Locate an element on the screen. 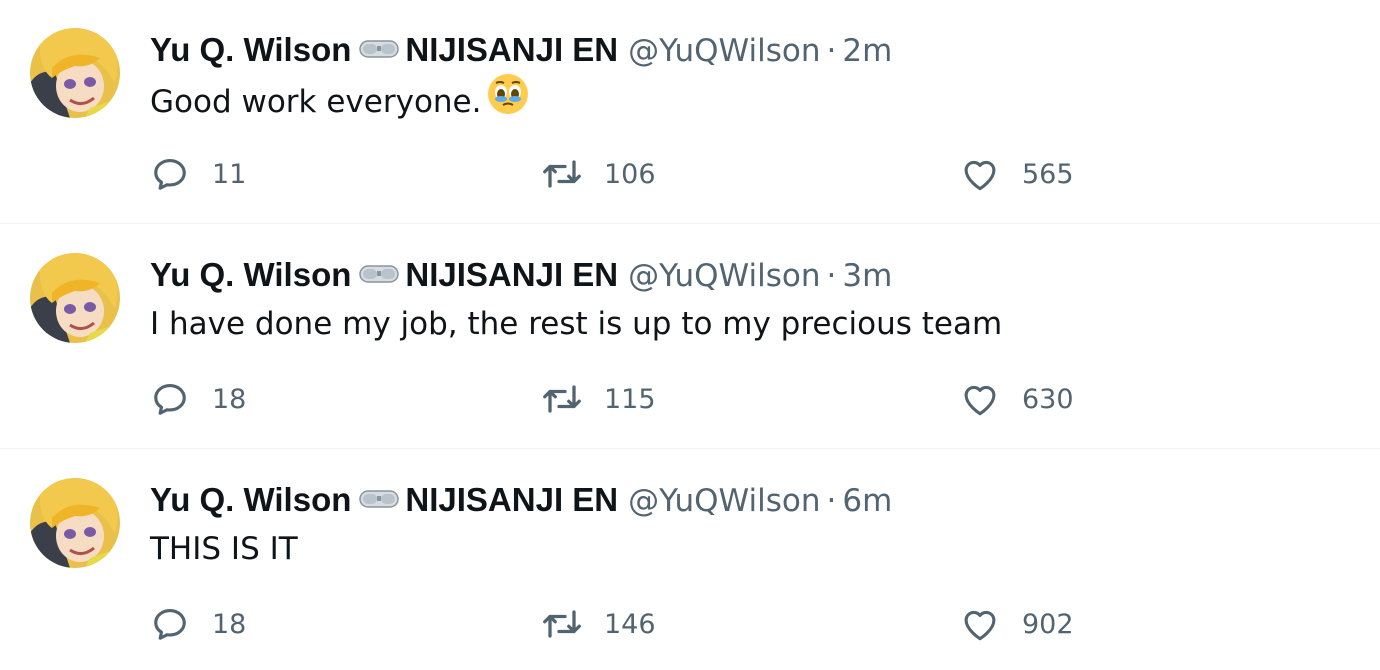 This screenshot has width=1380, height=670. like-count: 902 is located at coordinates (1048, 624).